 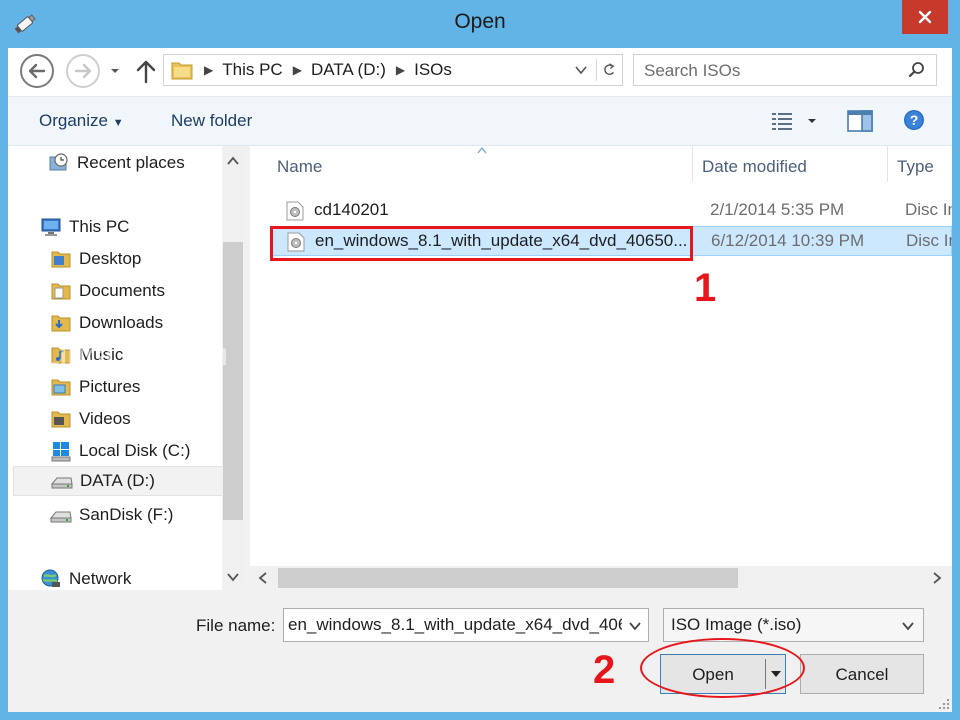 I want to click on nav-label: Videos, so click(x=105, y=418).